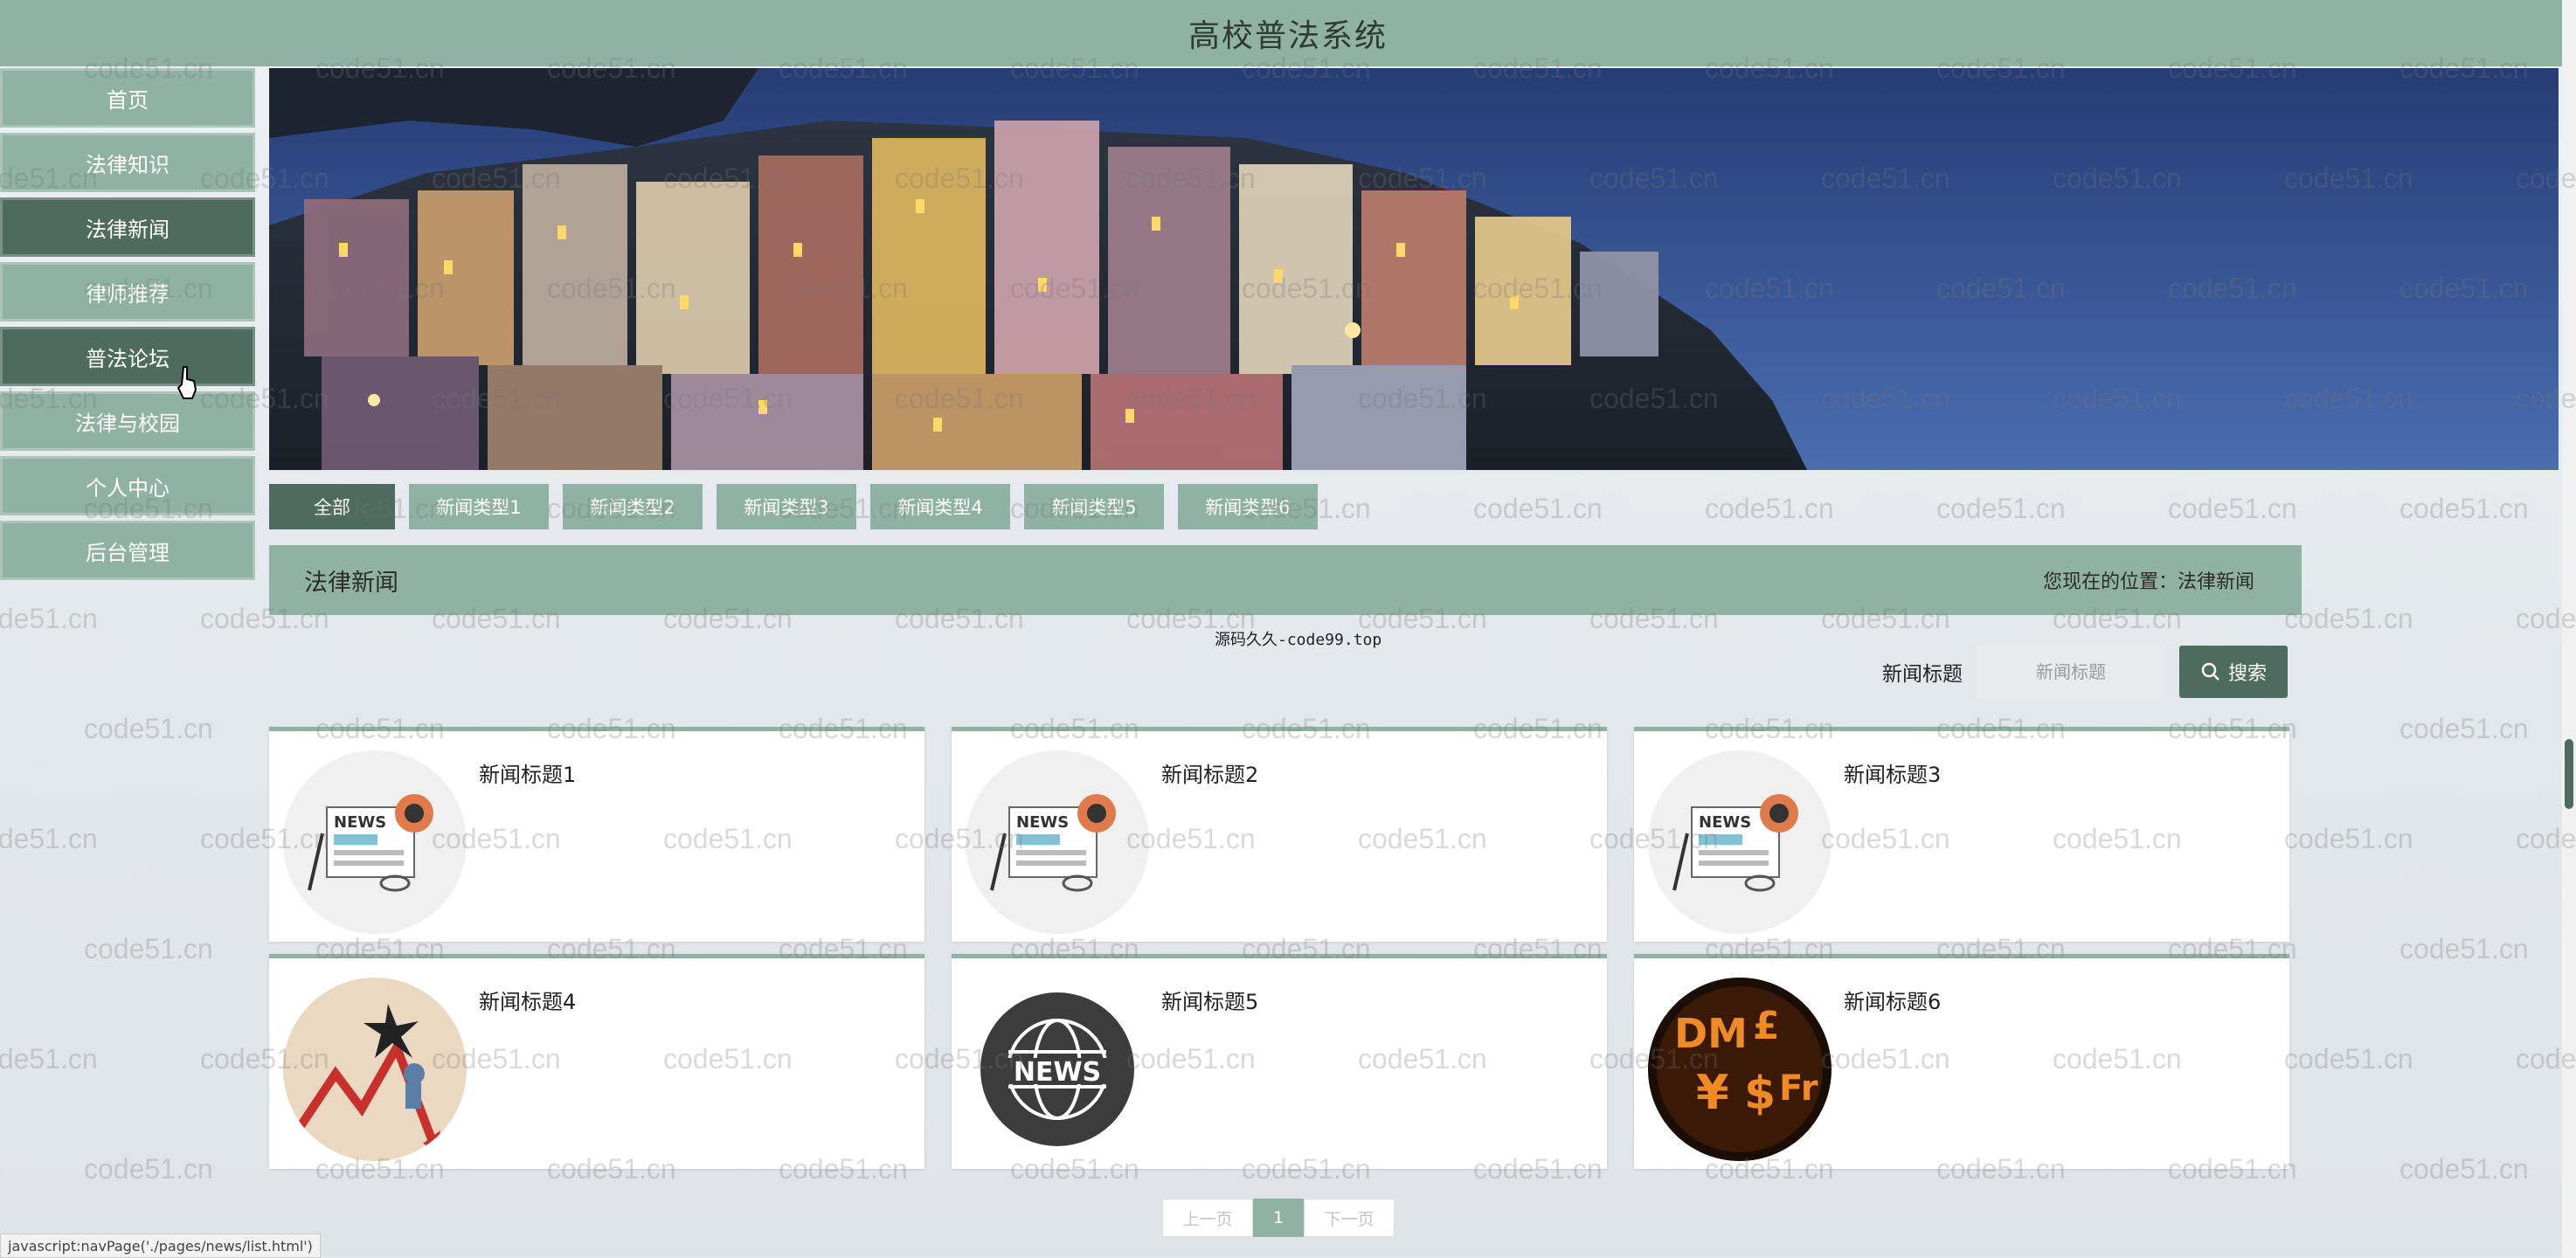 The height and width of the screenshot is (1258, 2576). Describe the element at coordinates (1892, 1000) in the screenshot. I see `news-title: 新闻标题6` at that location.